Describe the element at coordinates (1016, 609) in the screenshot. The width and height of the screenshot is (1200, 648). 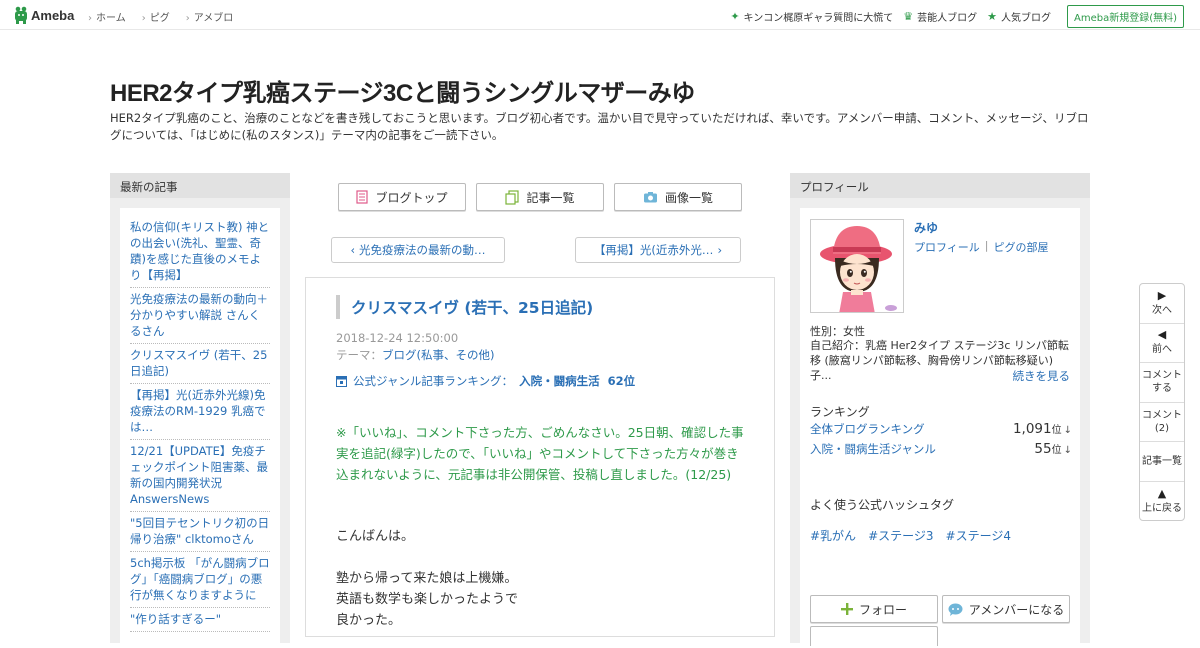
I see `amember-label: アメンバーになる` at that location.